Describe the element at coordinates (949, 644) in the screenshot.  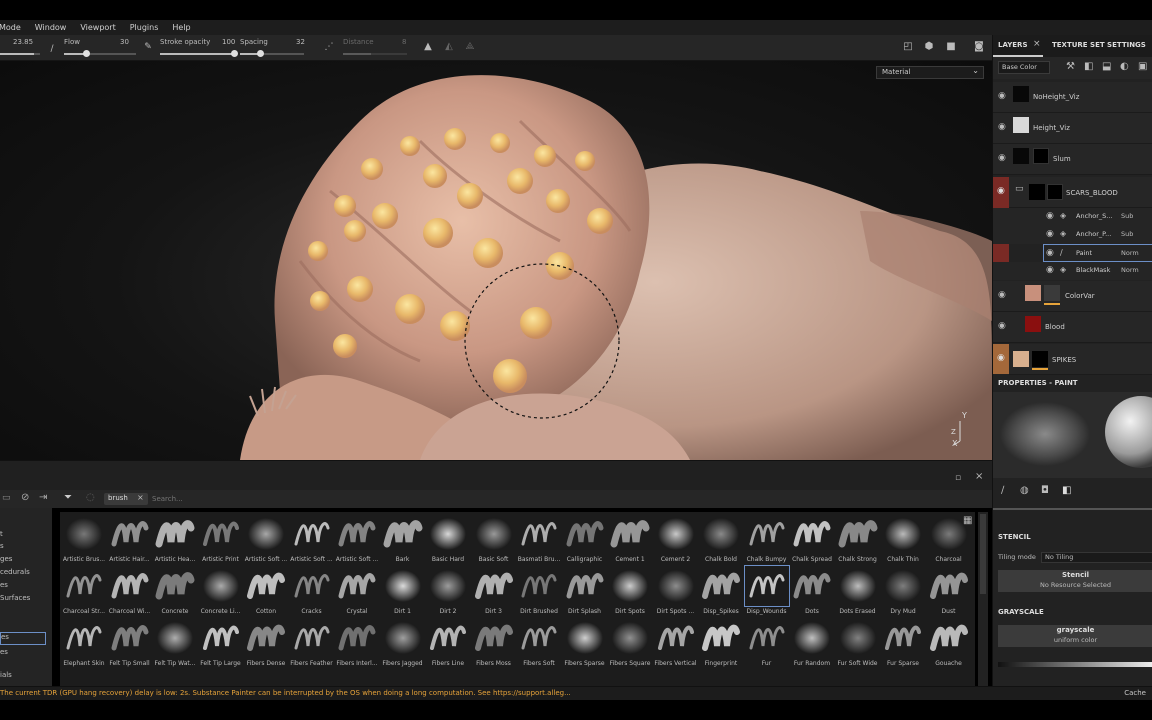
I see `brush-item: Gouache` at that location.